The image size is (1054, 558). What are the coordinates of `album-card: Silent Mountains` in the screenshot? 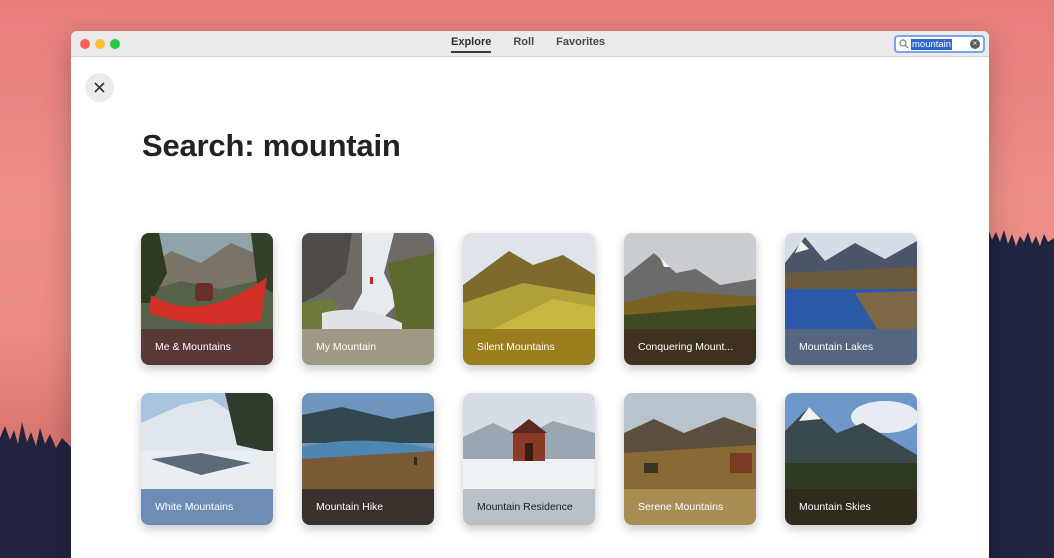 It's located at (529, 299).